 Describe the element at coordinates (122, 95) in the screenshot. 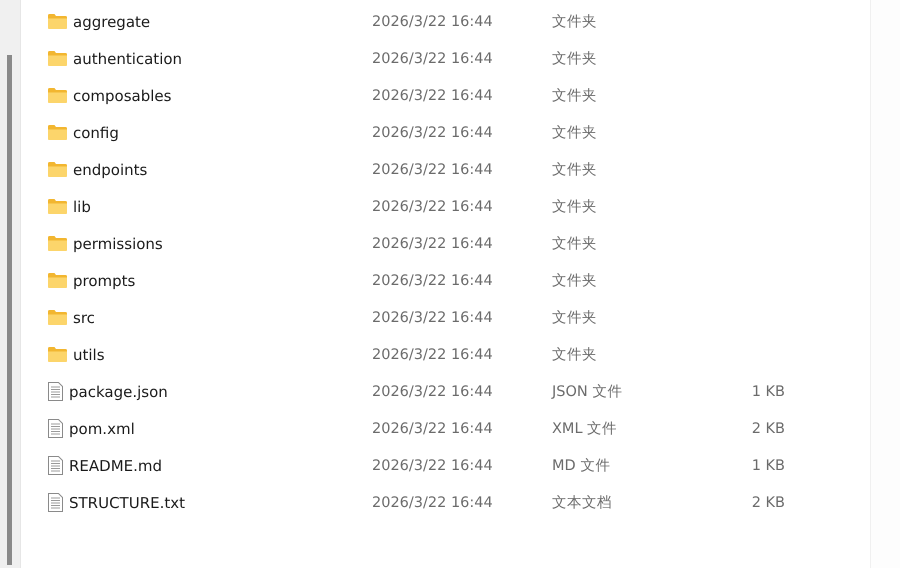

I see `file-name: composables` at that location.